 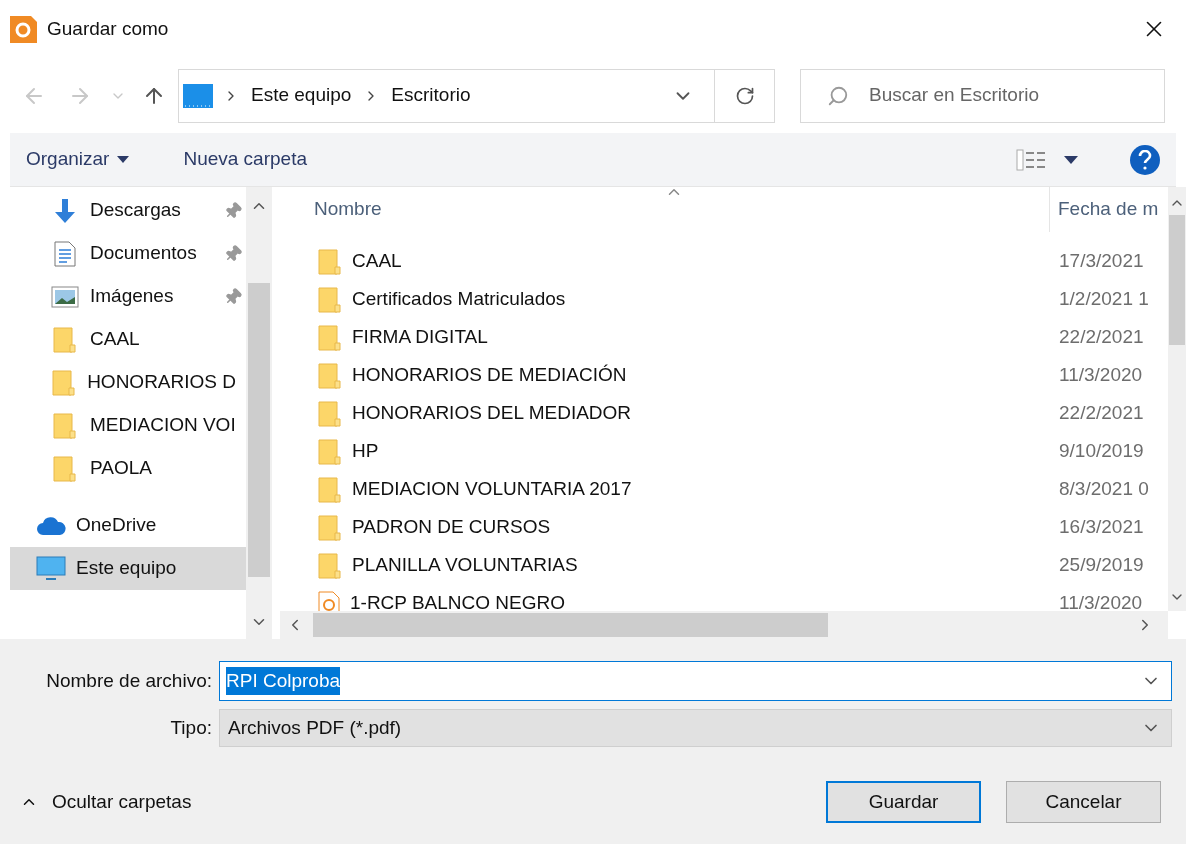 I want to click on file-row: FIRMA DIGITAL 22/2/2021, so click(x=724, y=337).